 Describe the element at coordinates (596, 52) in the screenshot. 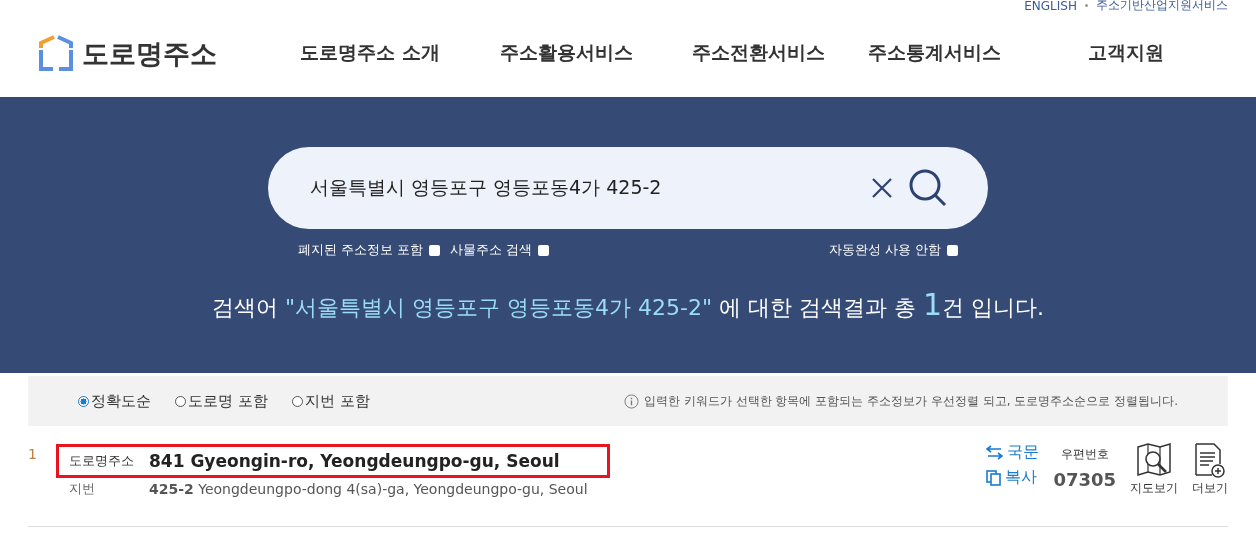

I see `nav-link: 주소활용서비스` at that location.